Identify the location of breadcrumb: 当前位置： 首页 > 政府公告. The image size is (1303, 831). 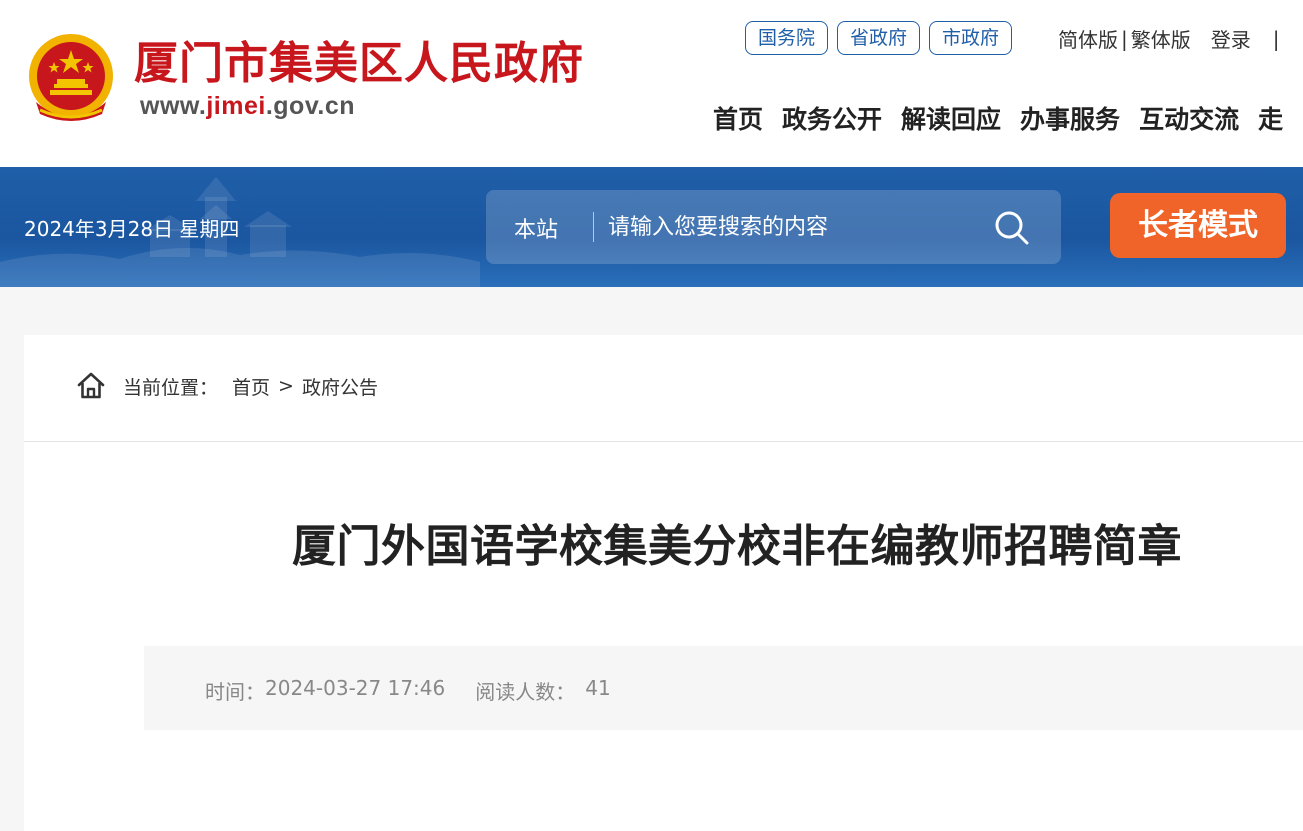
(227, 386).